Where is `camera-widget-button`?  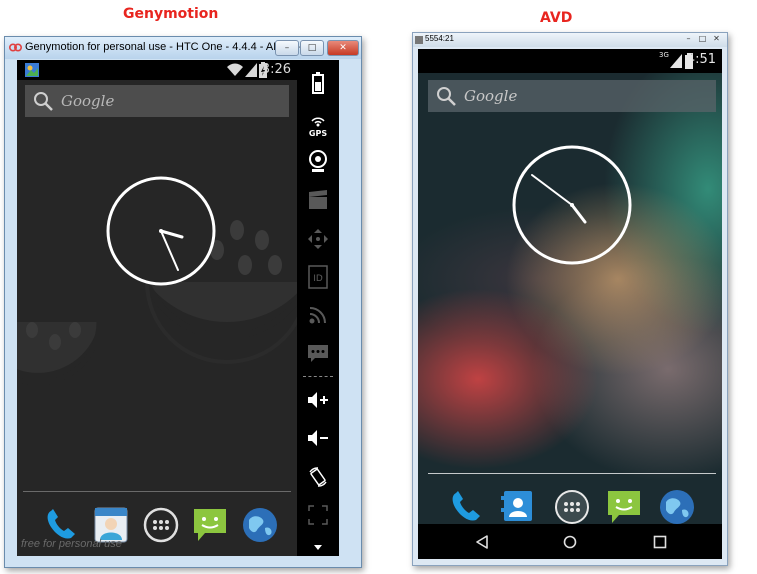 camera-widget-button is located at coordinates (318, 161).